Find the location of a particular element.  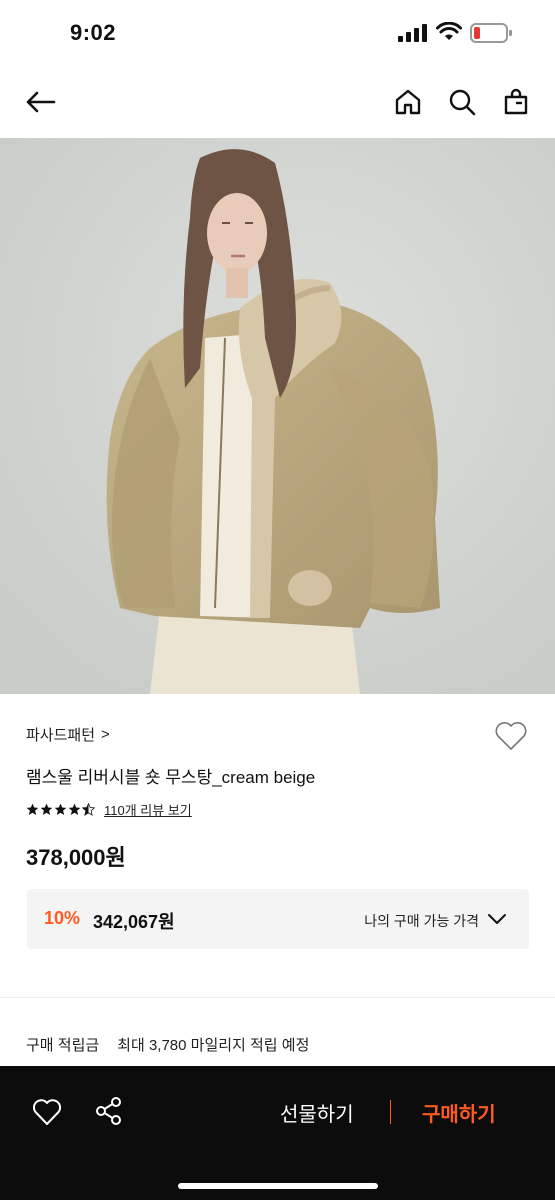

search-button is located at coordinates (462, 102).